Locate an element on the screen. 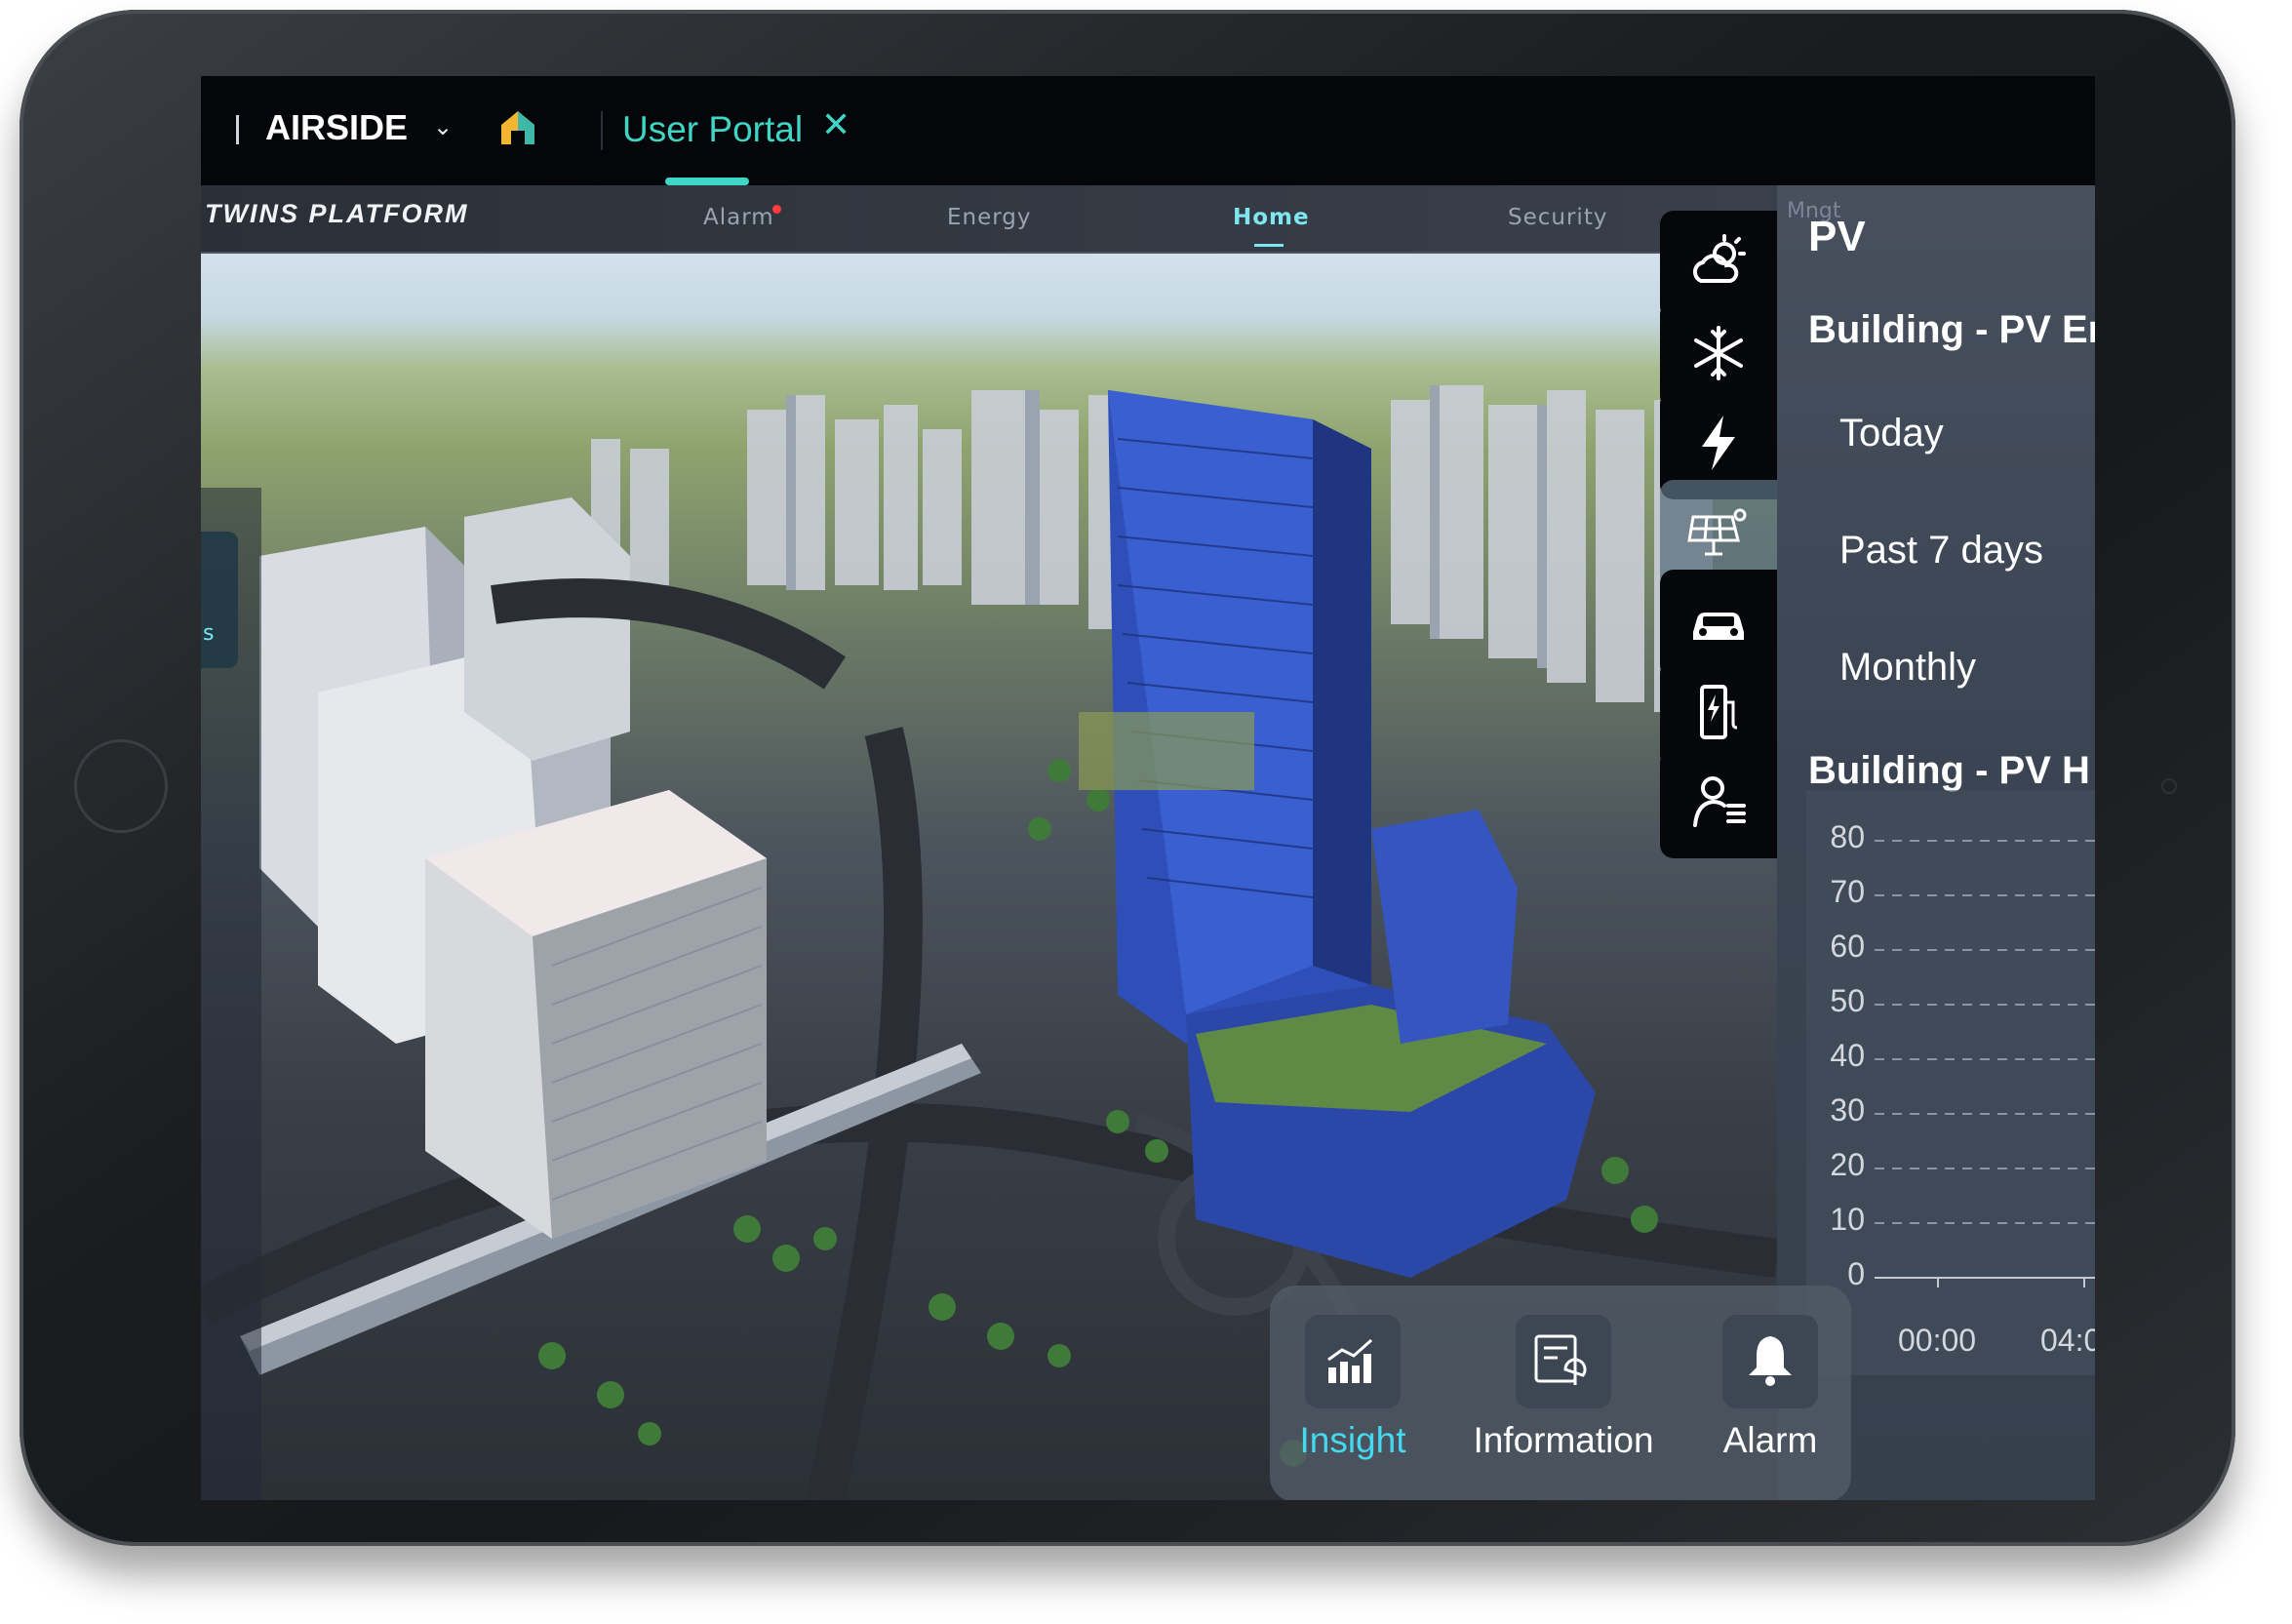 The width and height of the screenshot is (2292, 1624). y-tick-label: 20 is located at coordinates (1848, 1165).